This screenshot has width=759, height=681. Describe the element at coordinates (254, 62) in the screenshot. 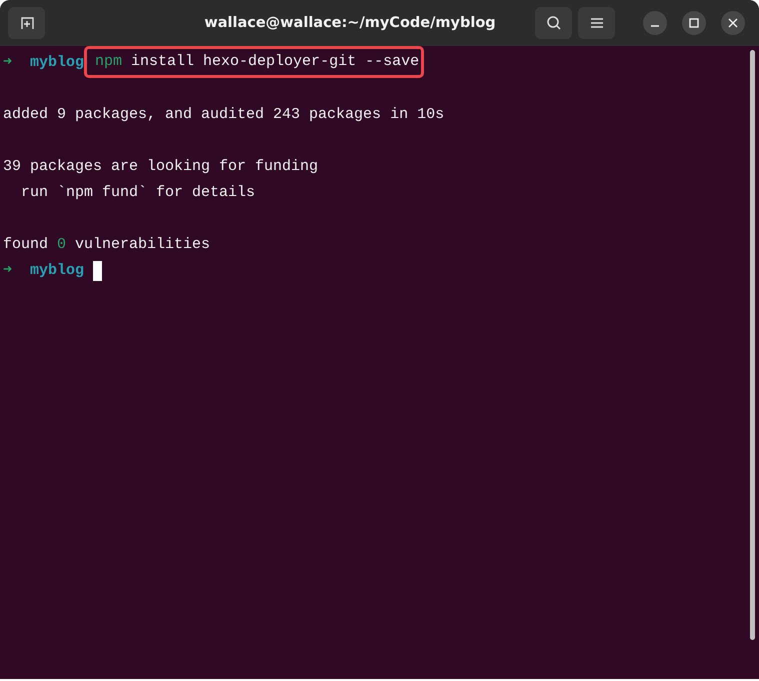

I see `command-text: npm install hexo-deployer-git --save` at that location.